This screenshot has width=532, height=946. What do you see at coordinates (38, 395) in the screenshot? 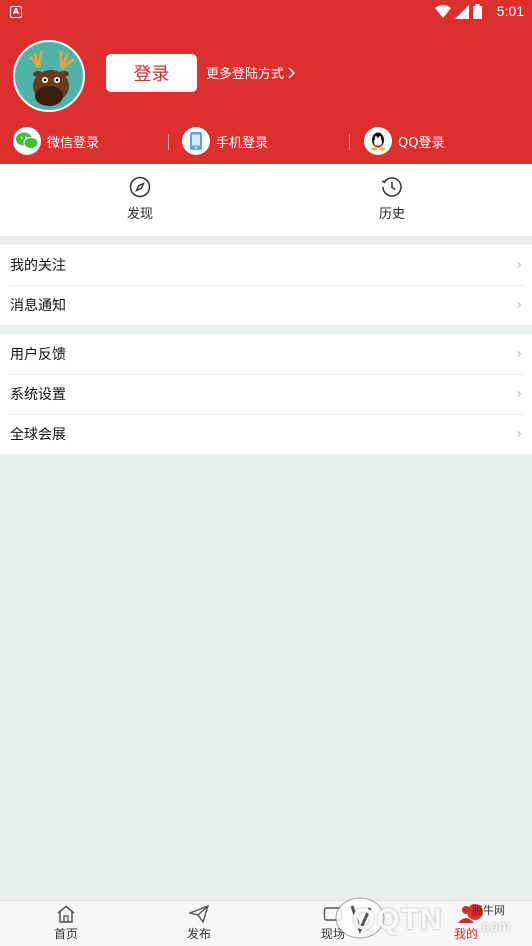
I see `menu-item-label: 系统设置` at bounding box center [38, 395].